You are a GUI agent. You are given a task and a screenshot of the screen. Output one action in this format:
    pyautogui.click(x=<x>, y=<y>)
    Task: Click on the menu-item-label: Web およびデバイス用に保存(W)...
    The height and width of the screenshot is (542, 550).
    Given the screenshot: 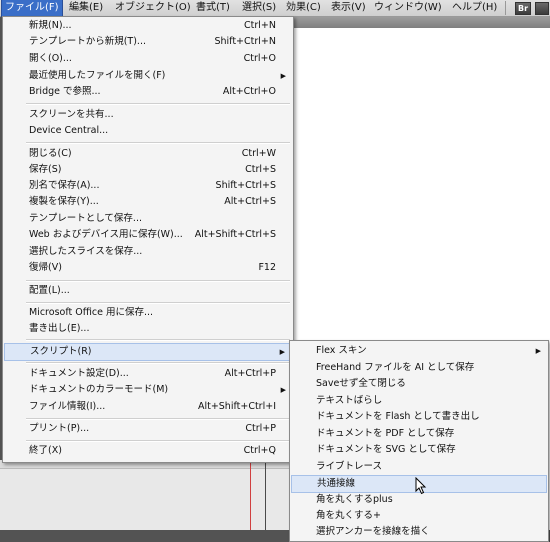 What is the action you would take?
    pyautogui.click(x=106, y=234)
    